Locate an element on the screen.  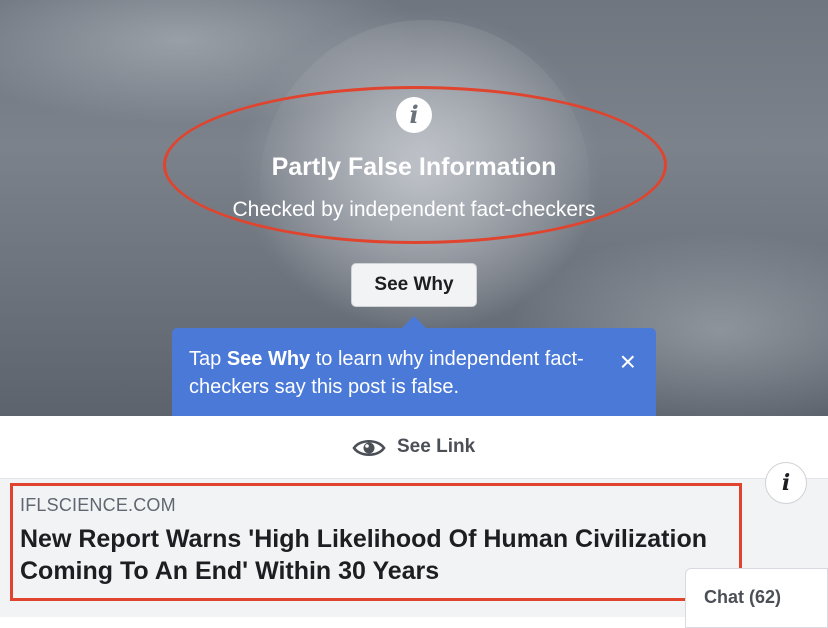
see-link-bar: See Link is located at coordinates (414, 447).